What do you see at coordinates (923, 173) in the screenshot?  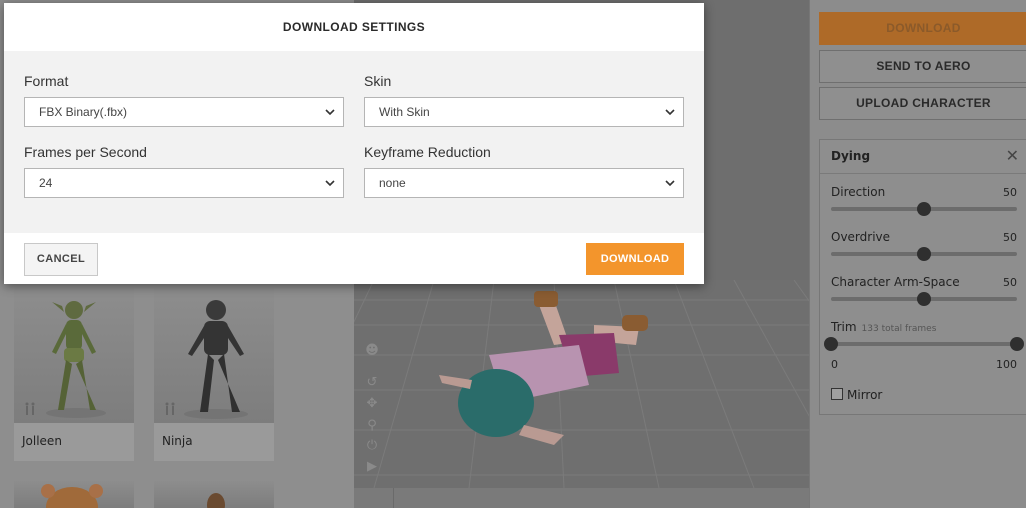 I see `divider` at bounding box center [923, 173].